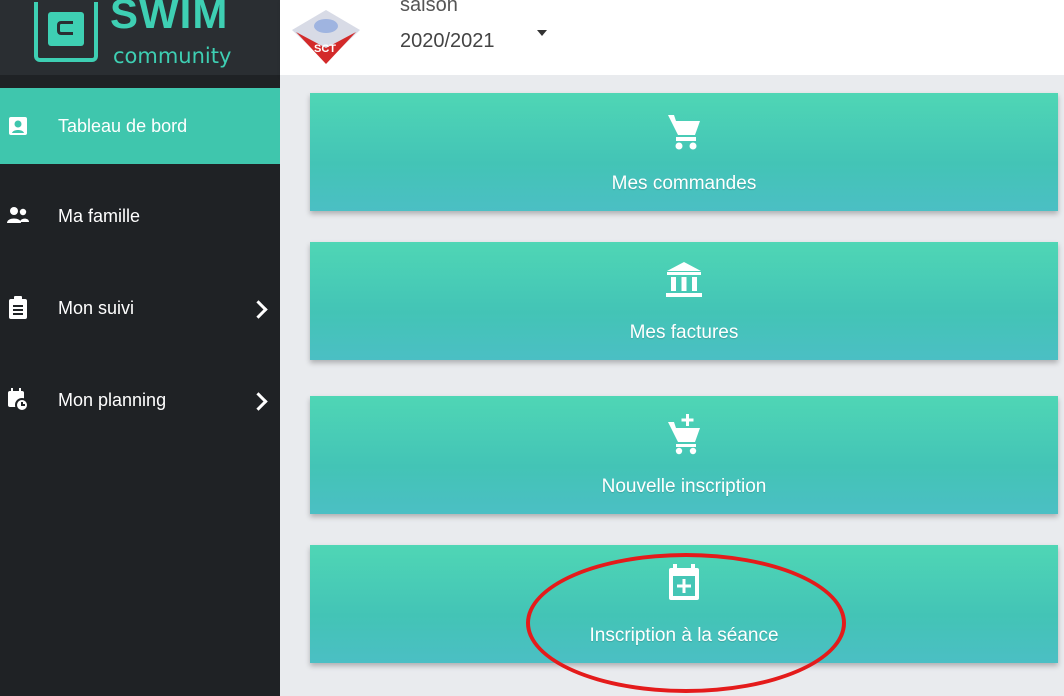  I want to click on sidebar-item-label: Tableau de bord, so click(123, 126).